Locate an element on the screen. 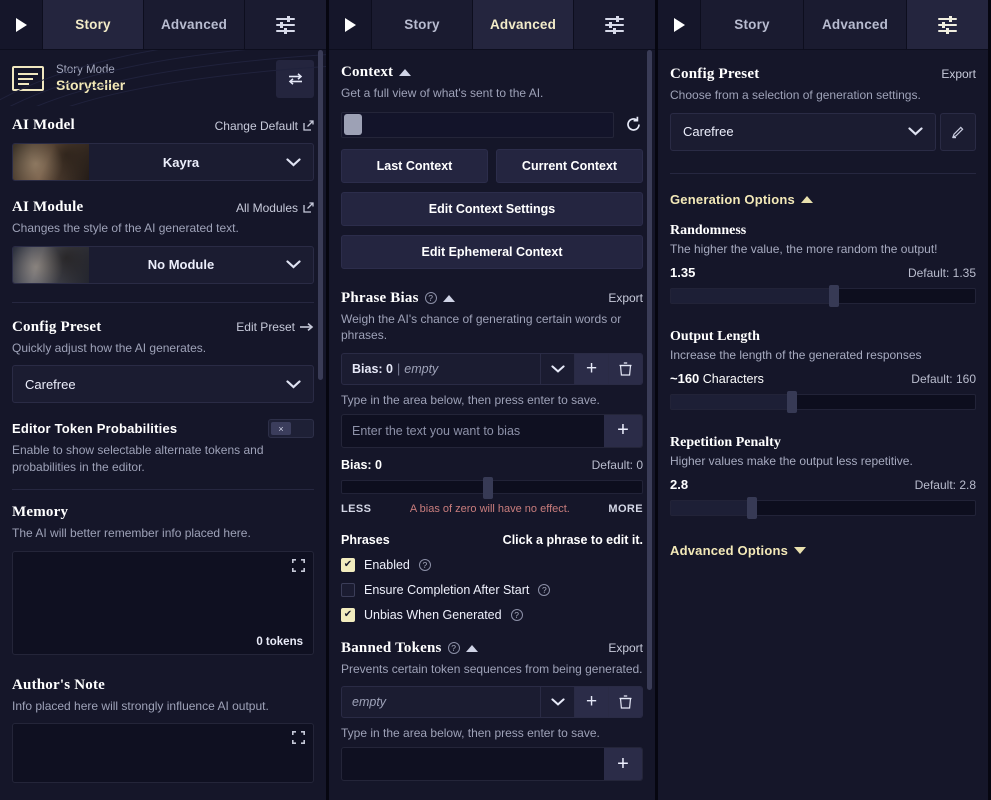 This screenshot has width=991, height=800. config-preset-select: Carefree is located at coordinates (163, 384).